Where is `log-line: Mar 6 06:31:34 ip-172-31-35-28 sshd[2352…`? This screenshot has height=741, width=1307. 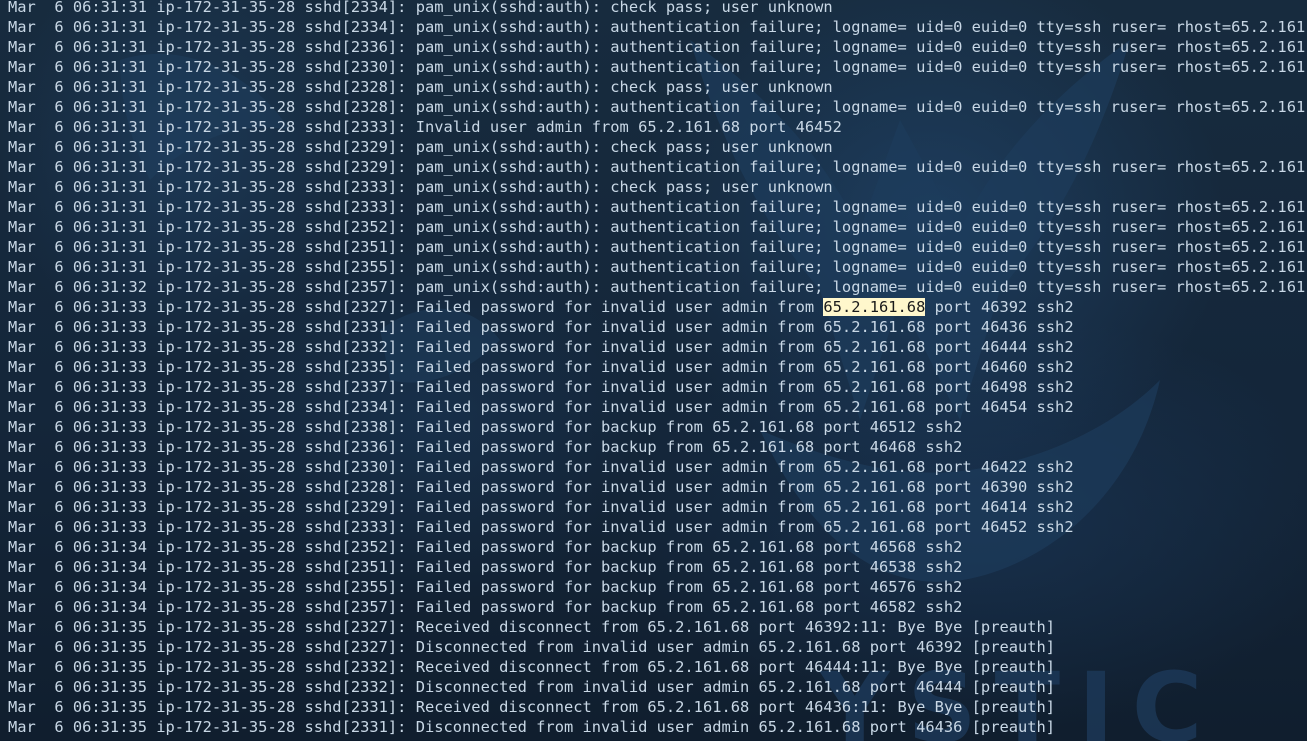
log-line: Mar 6 06:31:34 ip-172-31-35-28 sshd[2352… is located at coordinates (485, 547).